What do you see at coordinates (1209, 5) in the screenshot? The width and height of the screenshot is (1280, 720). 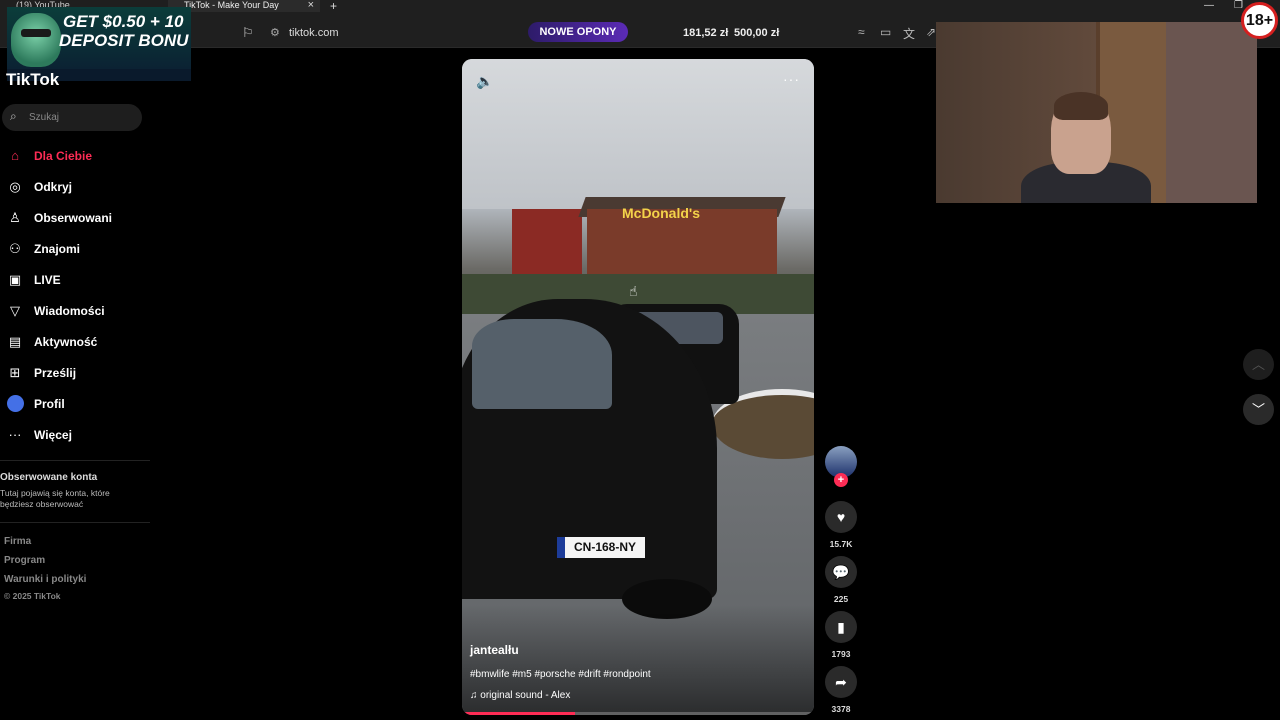 I see `minimize-icon: —` at bounding box center [1209, 5].